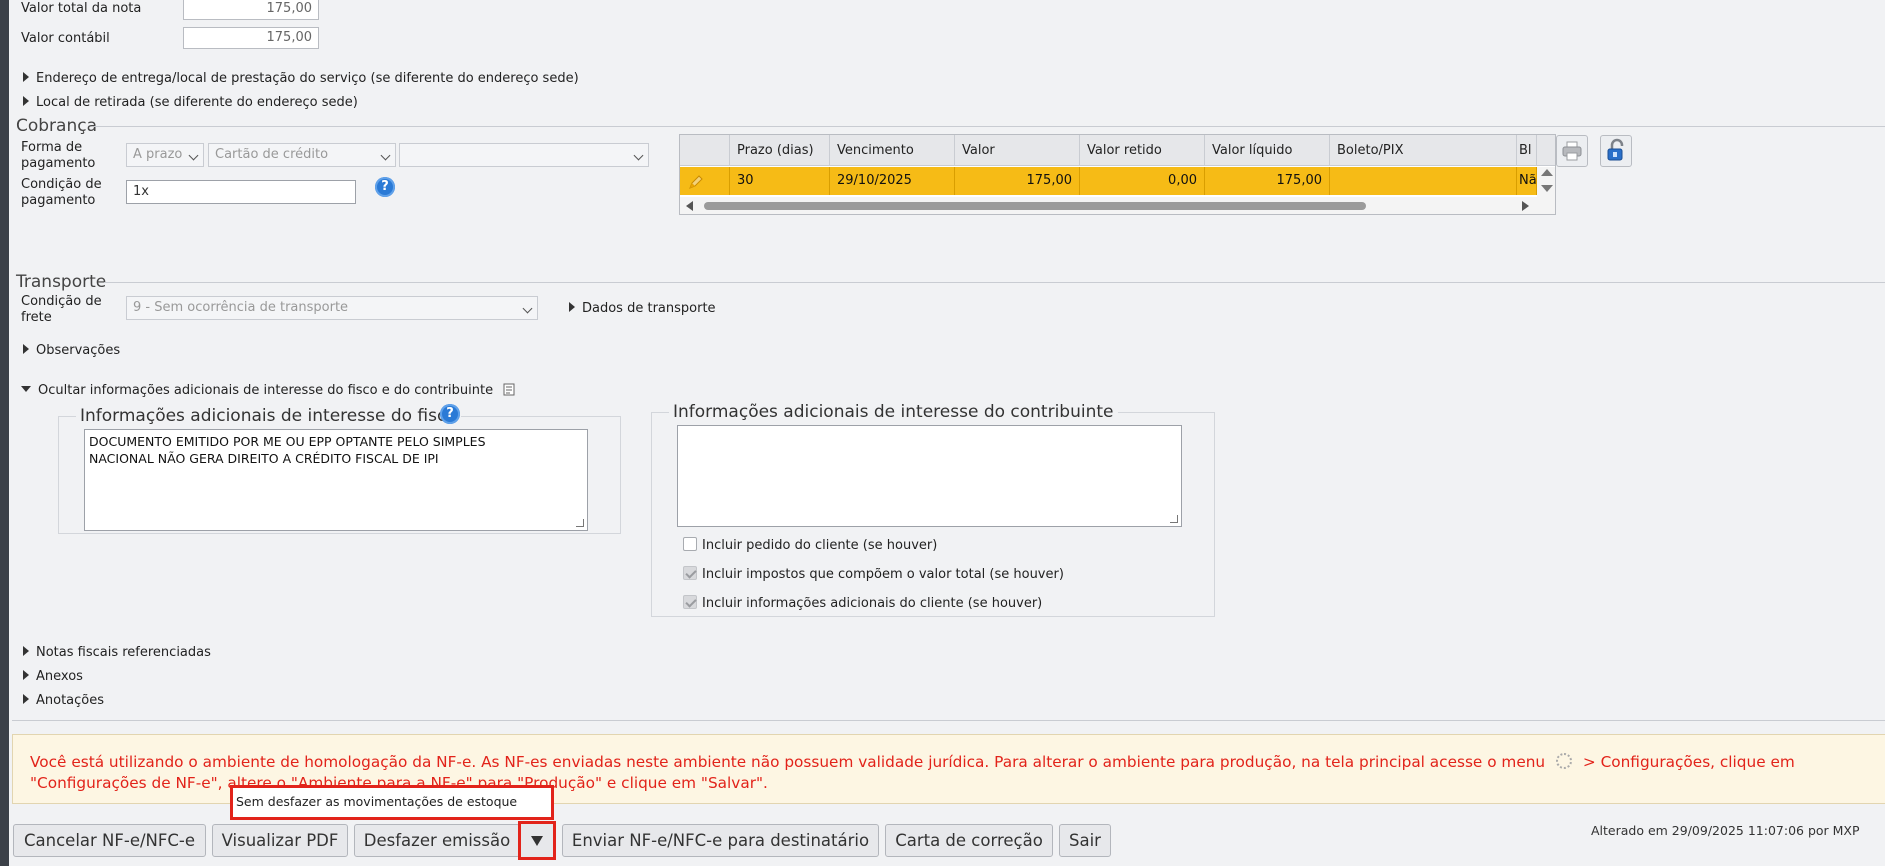 The image size is (1885, 866). Describe the element at coordinates (109, 840) in the screenshot. I see `cancelar-nfe-button: Cancelar NF-e/NFC-e` at that location.